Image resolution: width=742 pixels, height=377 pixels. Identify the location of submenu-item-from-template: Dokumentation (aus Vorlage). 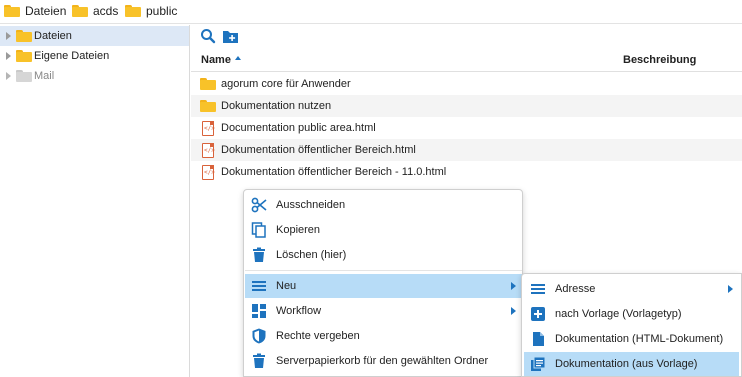
(631, 364).